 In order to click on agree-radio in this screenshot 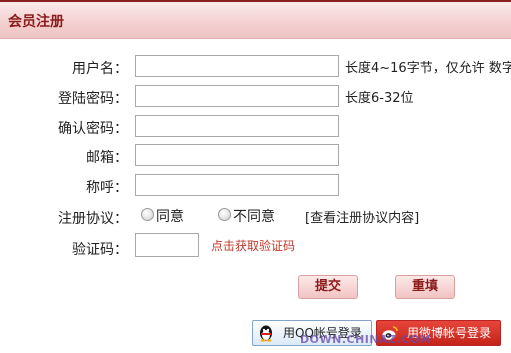, I will do `click(147, 214)`.